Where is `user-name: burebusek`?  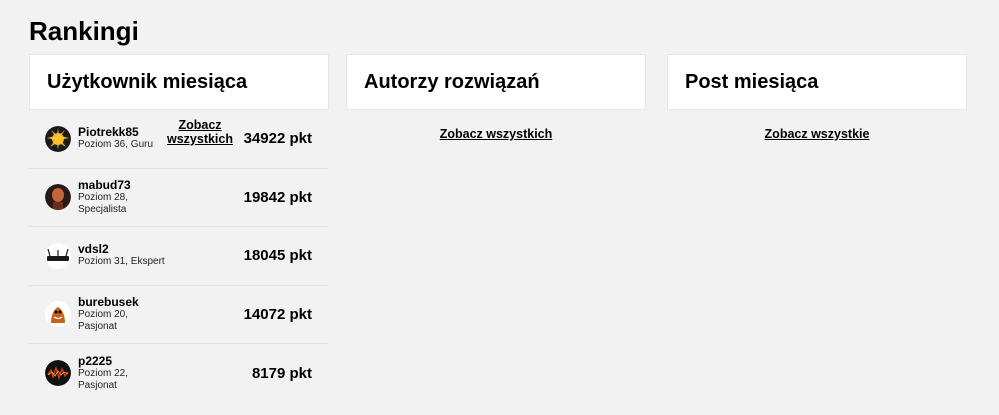
user-name: burebusek is located at coordinates (123, 302).